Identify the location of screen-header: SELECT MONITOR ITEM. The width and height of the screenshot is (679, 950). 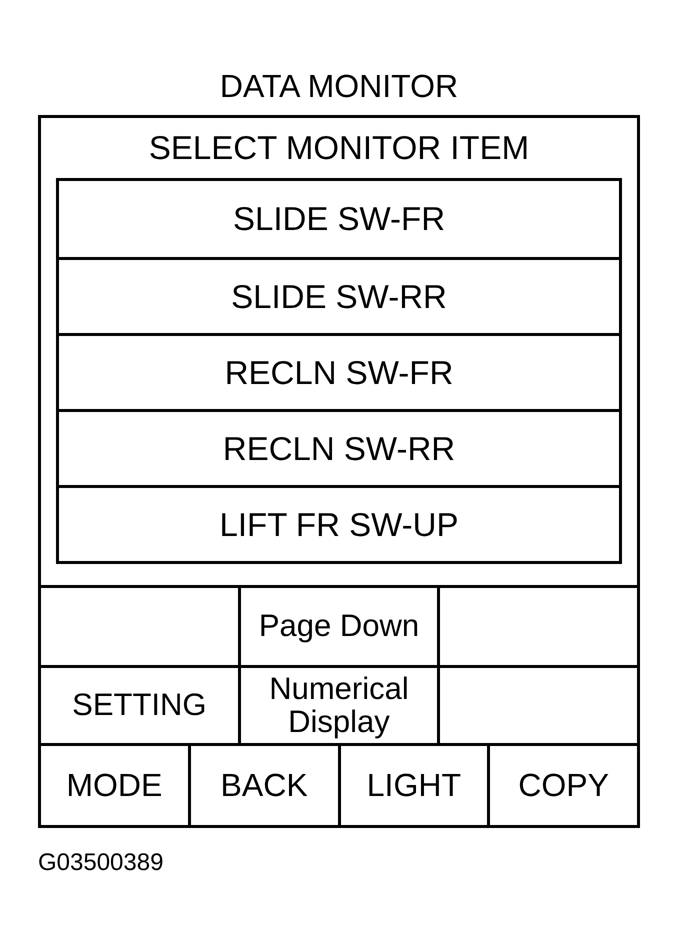
(339, 148).